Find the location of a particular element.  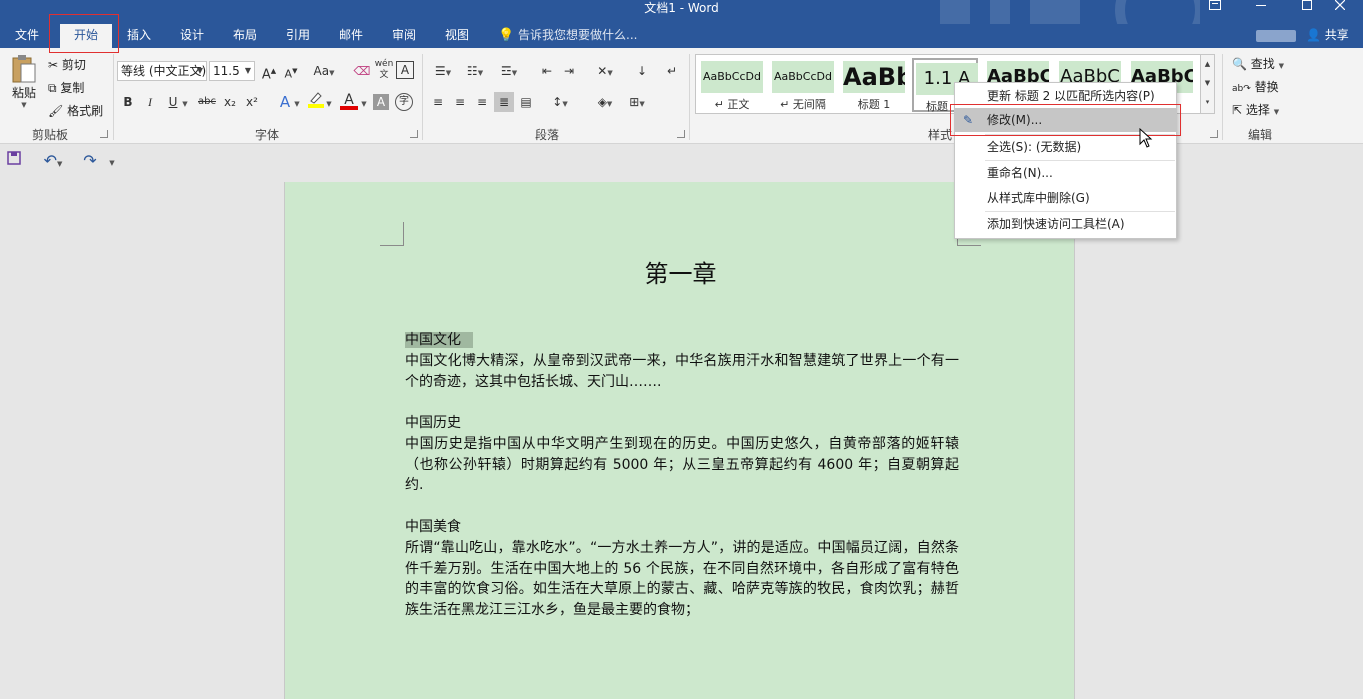

scroll-down-icon: ▼ is located at coordinates (1207, 83).